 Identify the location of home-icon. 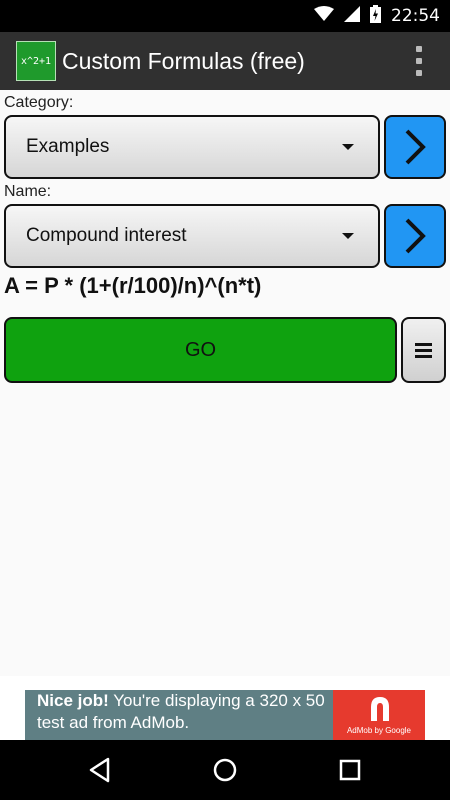
(225, 770).